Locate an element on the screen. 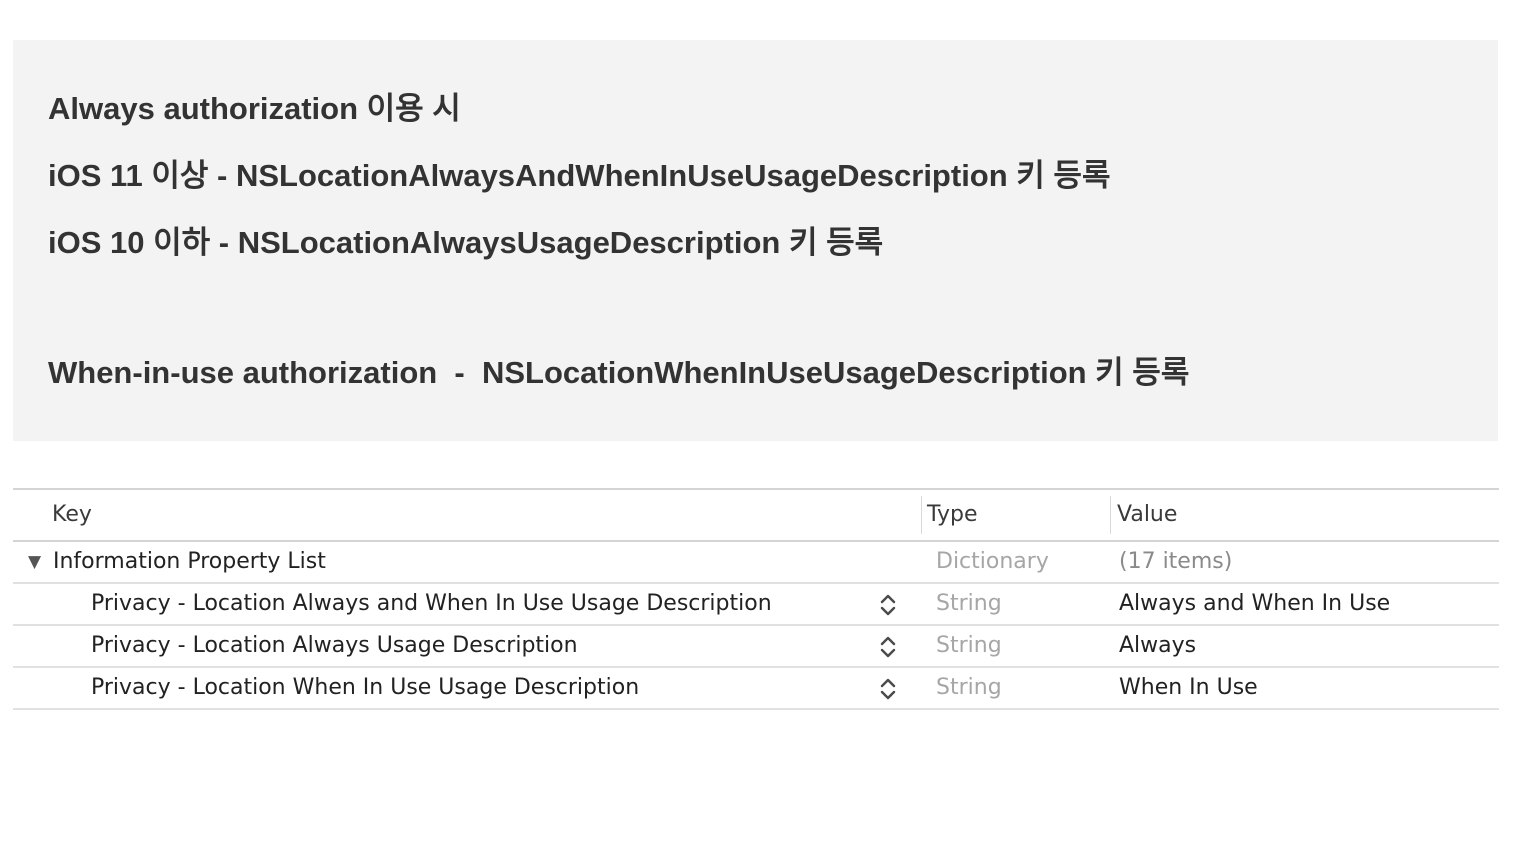 The image size is (1540, 856). column-header-value: Value is located at coordinates (1147, 515).